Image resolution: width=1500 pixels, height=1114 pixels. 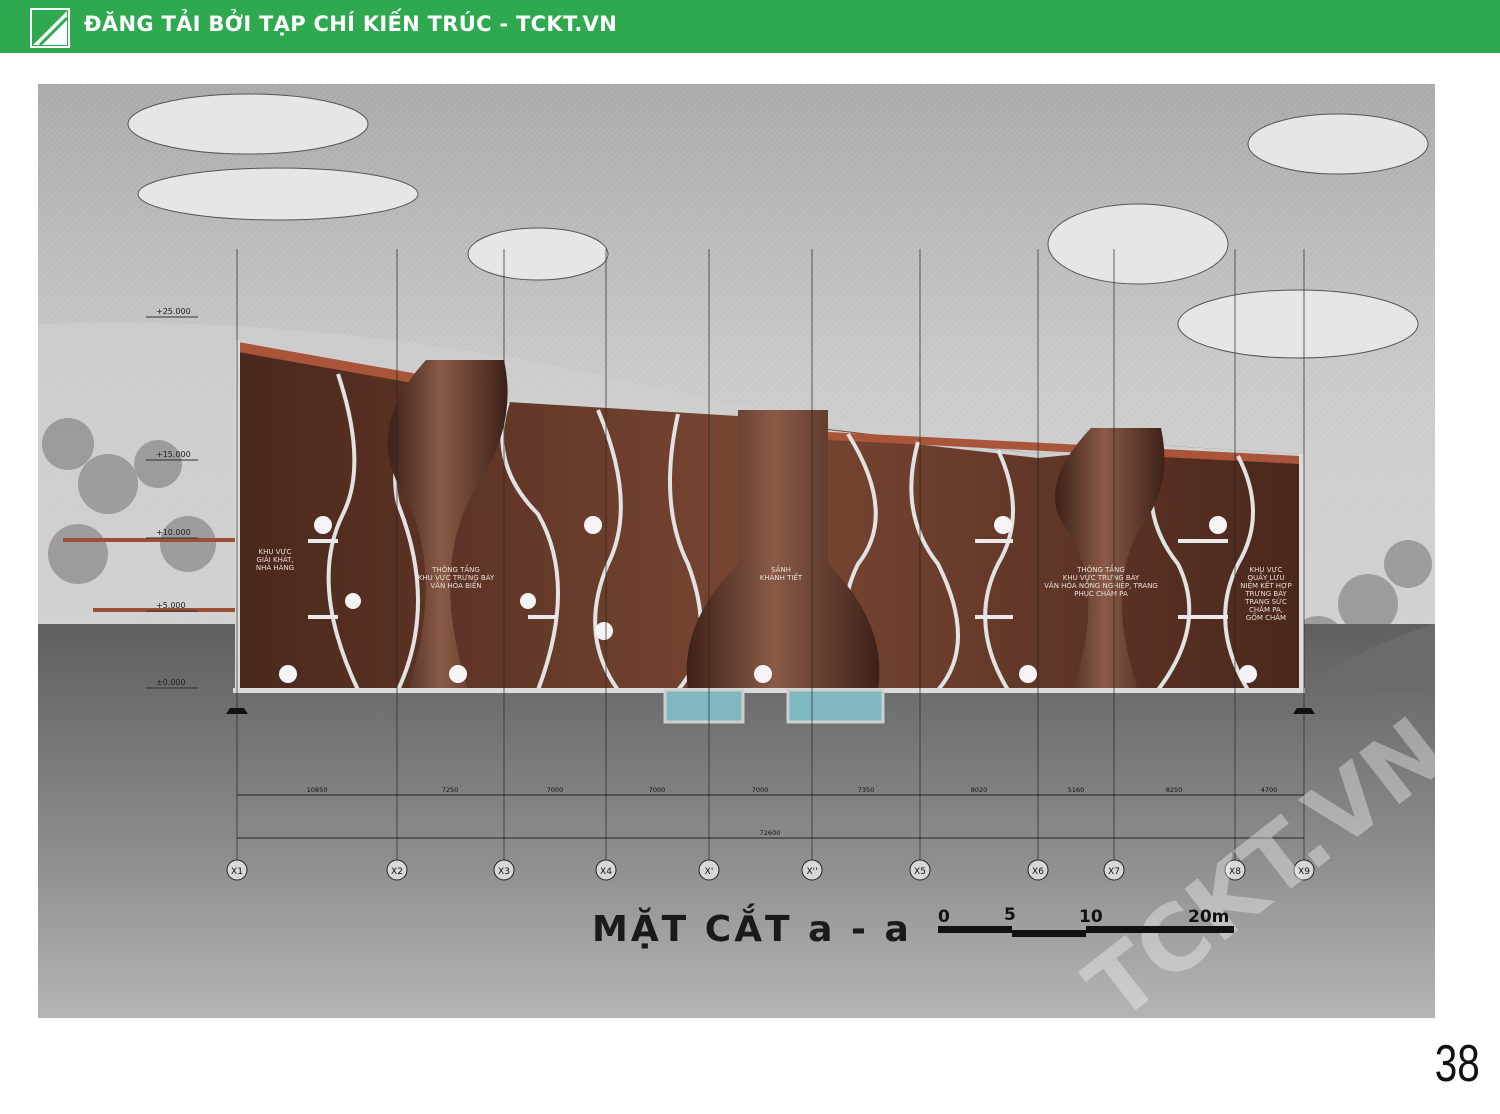 What do you see at coordinates (1091, 917) in the screenshot?
I see `scale-label: 10` at bounding box center [1091, 917].